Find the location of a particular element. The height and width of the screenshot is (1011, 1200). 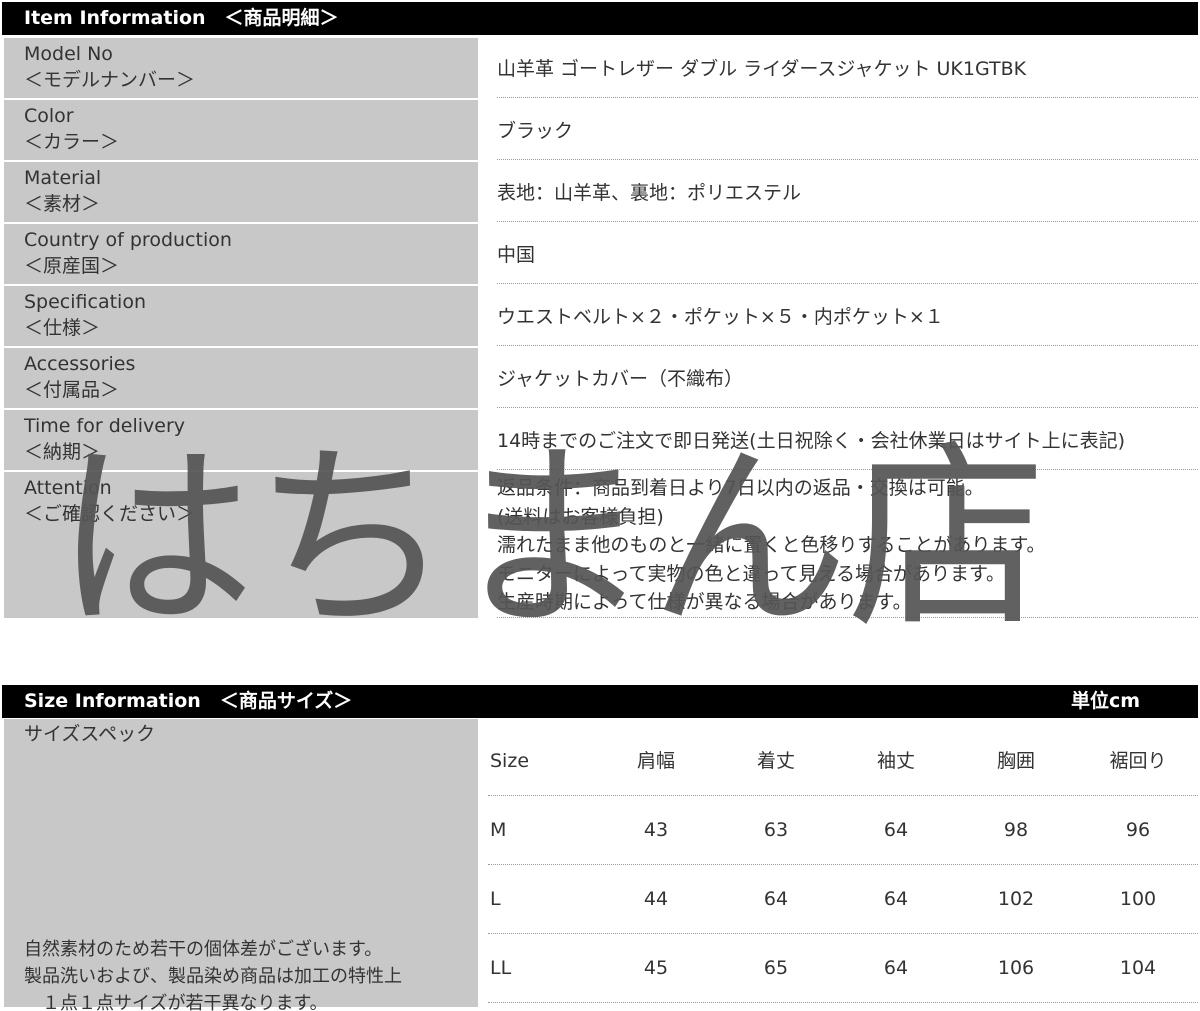

size-note-line: １点１点サイズが若干異なります。 is located at coordinates (176, 1002).